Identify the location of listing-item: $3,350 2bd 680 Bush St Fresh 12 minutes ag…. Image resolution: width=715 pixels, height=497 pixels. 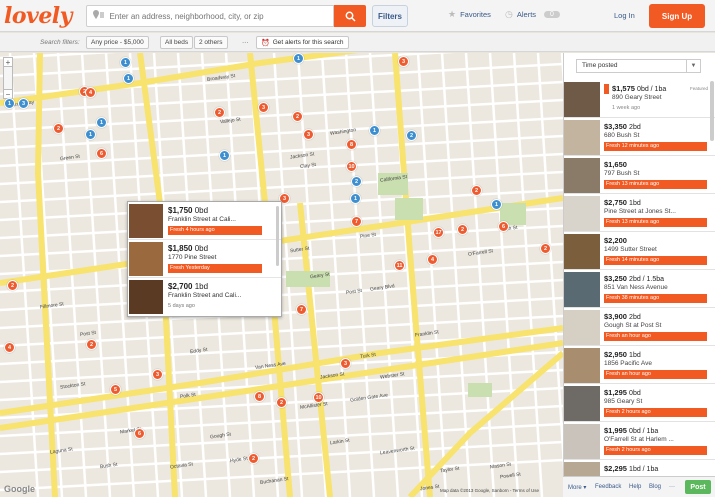
(639, 137).